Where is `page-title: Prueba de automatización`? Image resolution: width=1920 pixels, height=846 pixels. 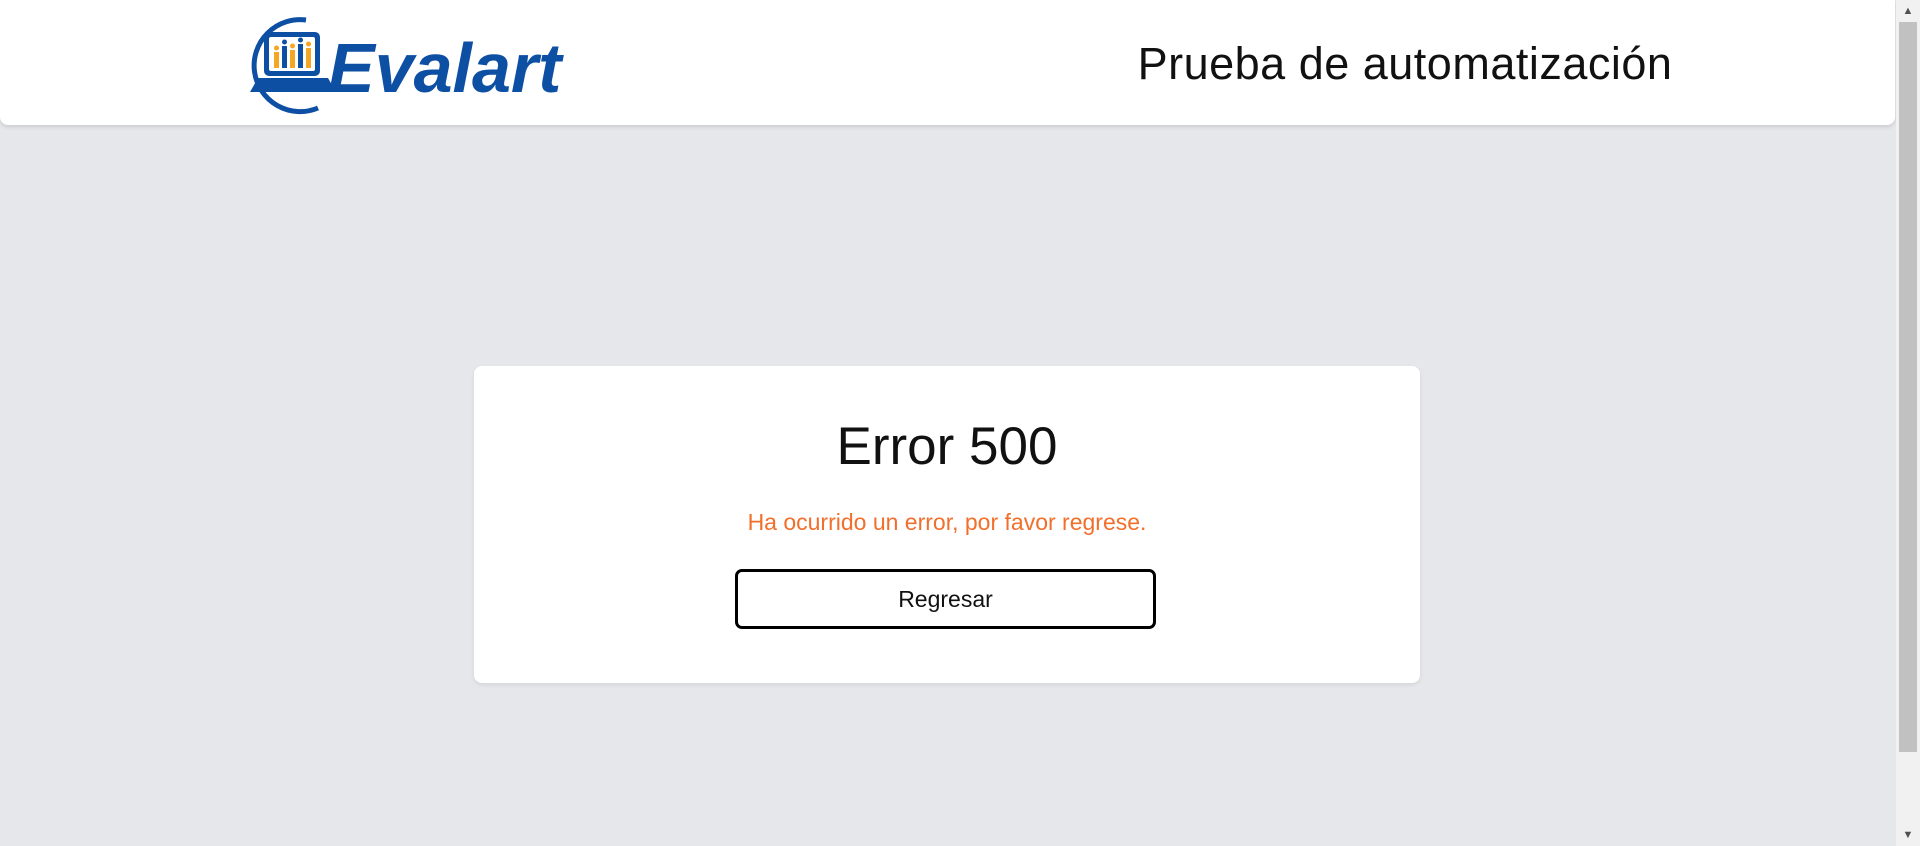 page-title: Prueba de automatización is located at coordinates (1405, 63).